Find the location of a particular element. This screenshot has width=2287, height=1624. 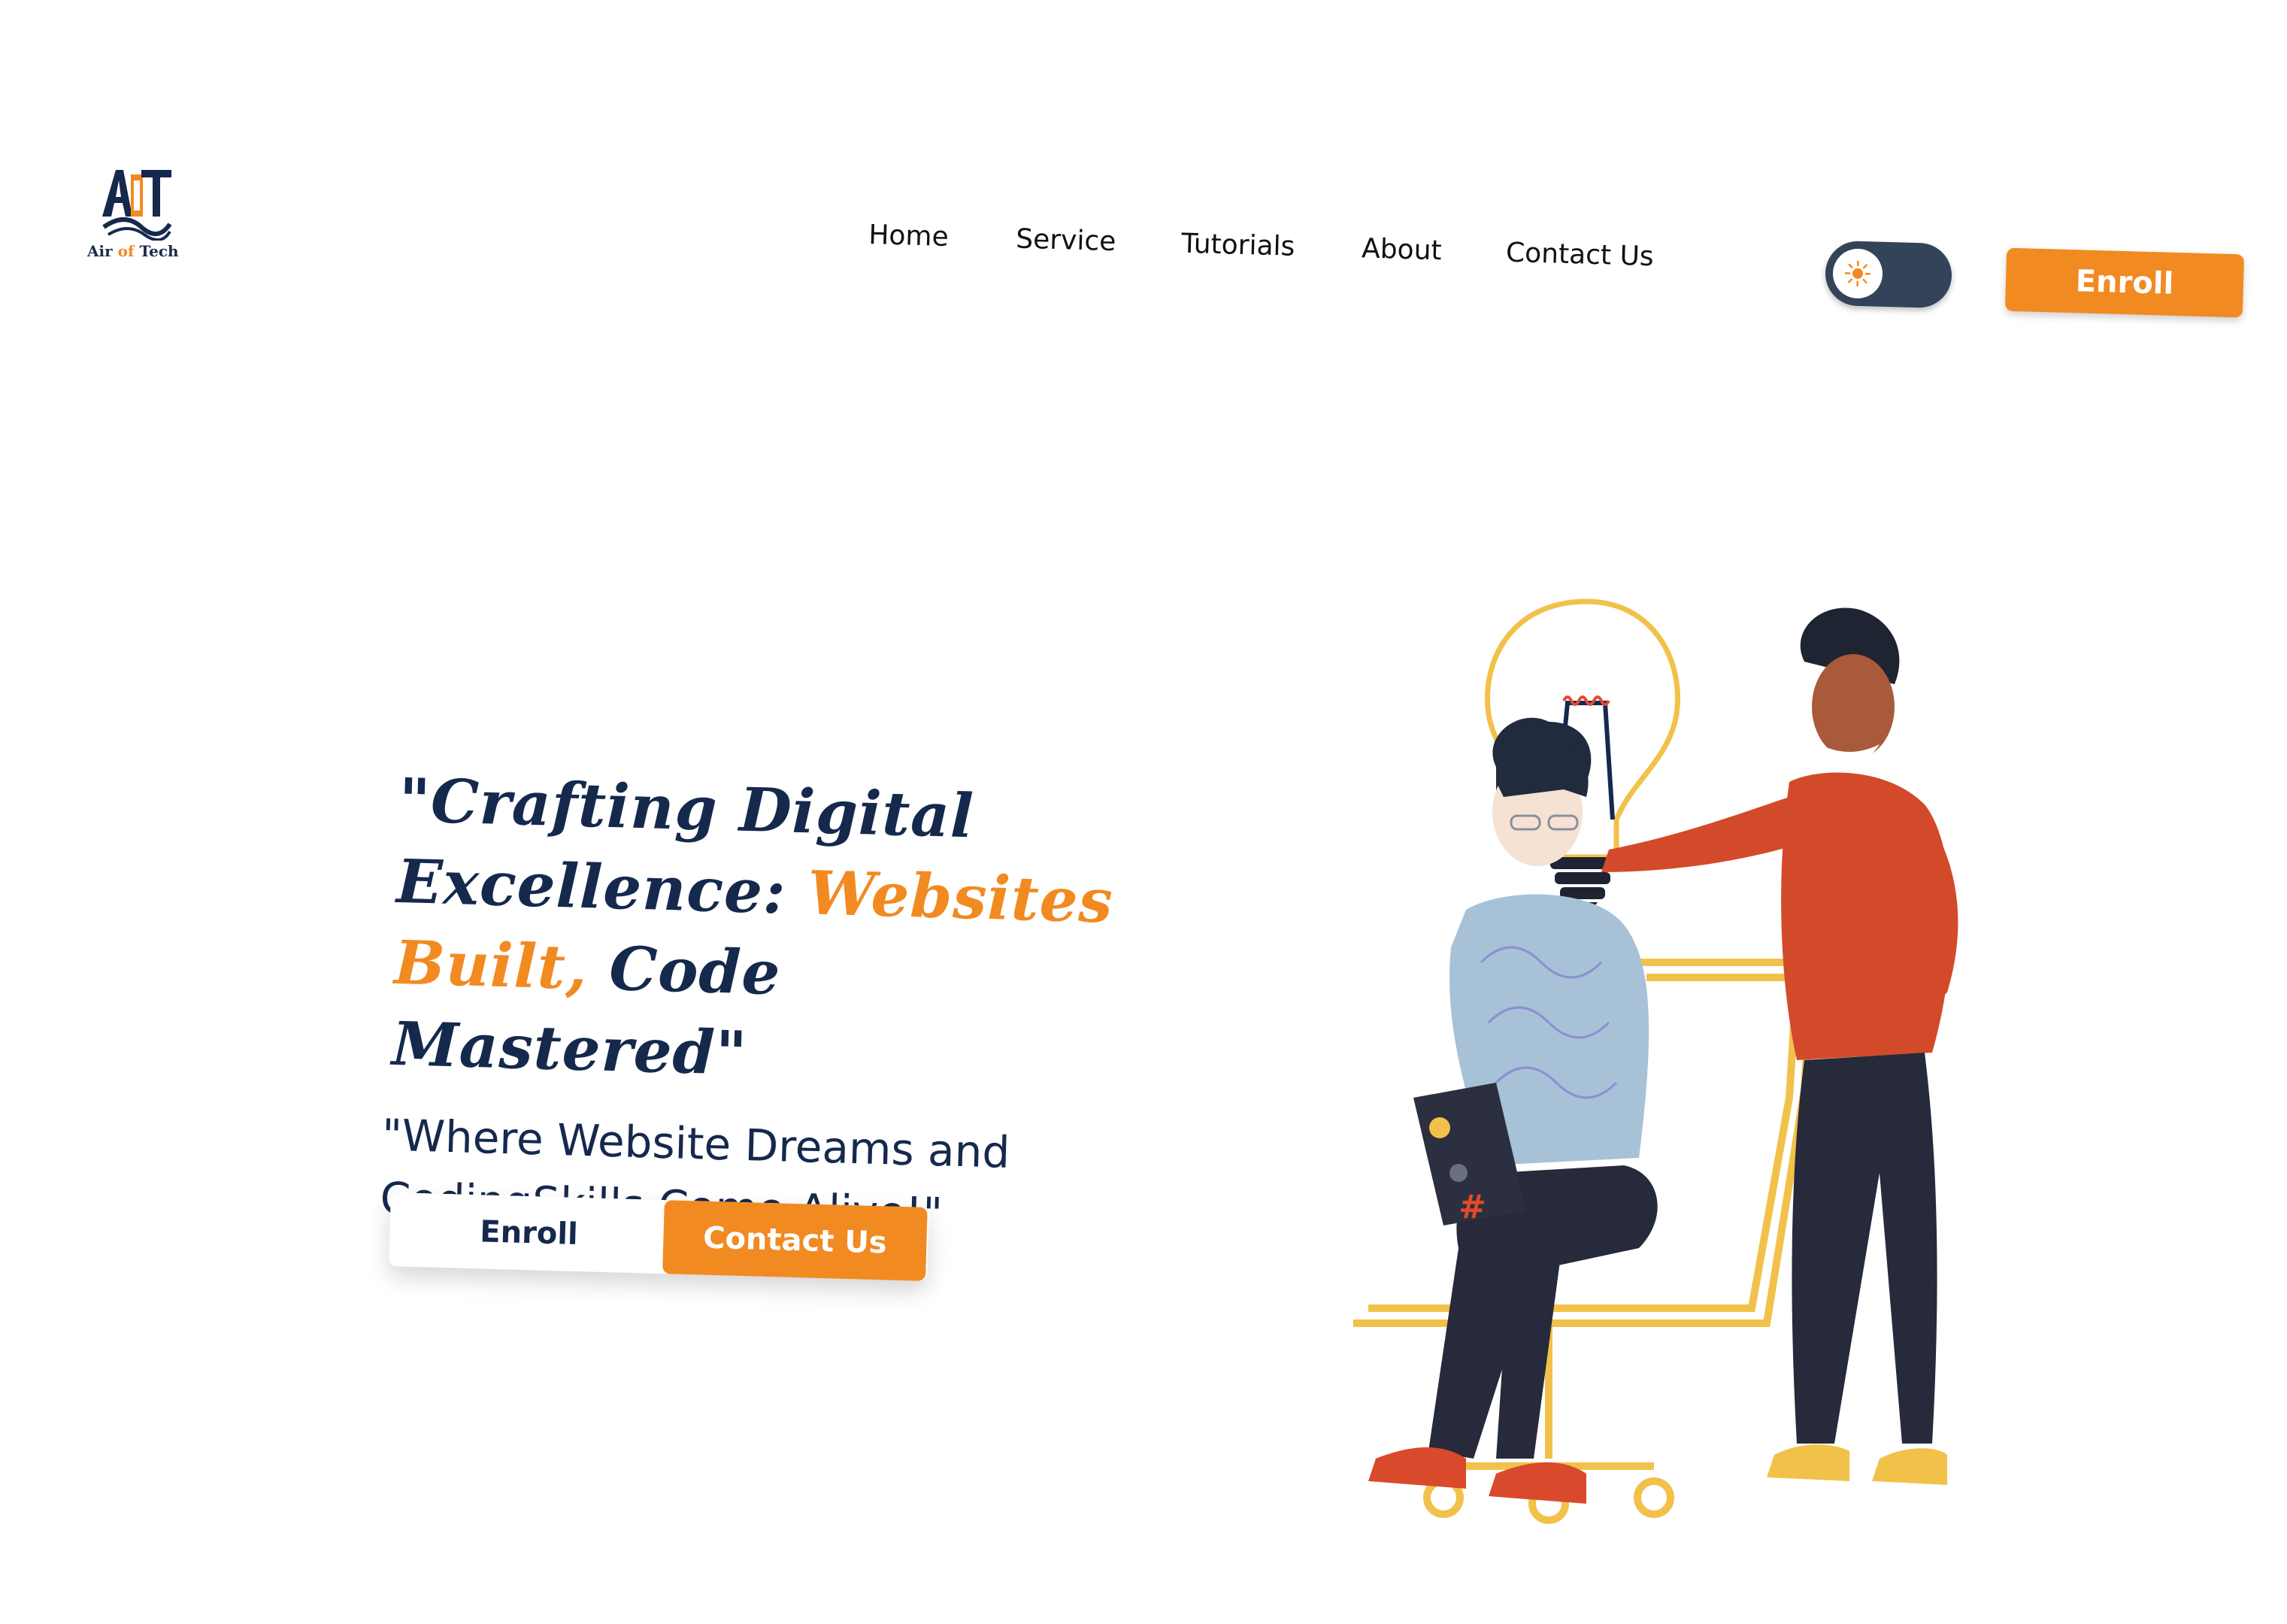

theme-toggle-knob is located at coordinates (1857, 273).